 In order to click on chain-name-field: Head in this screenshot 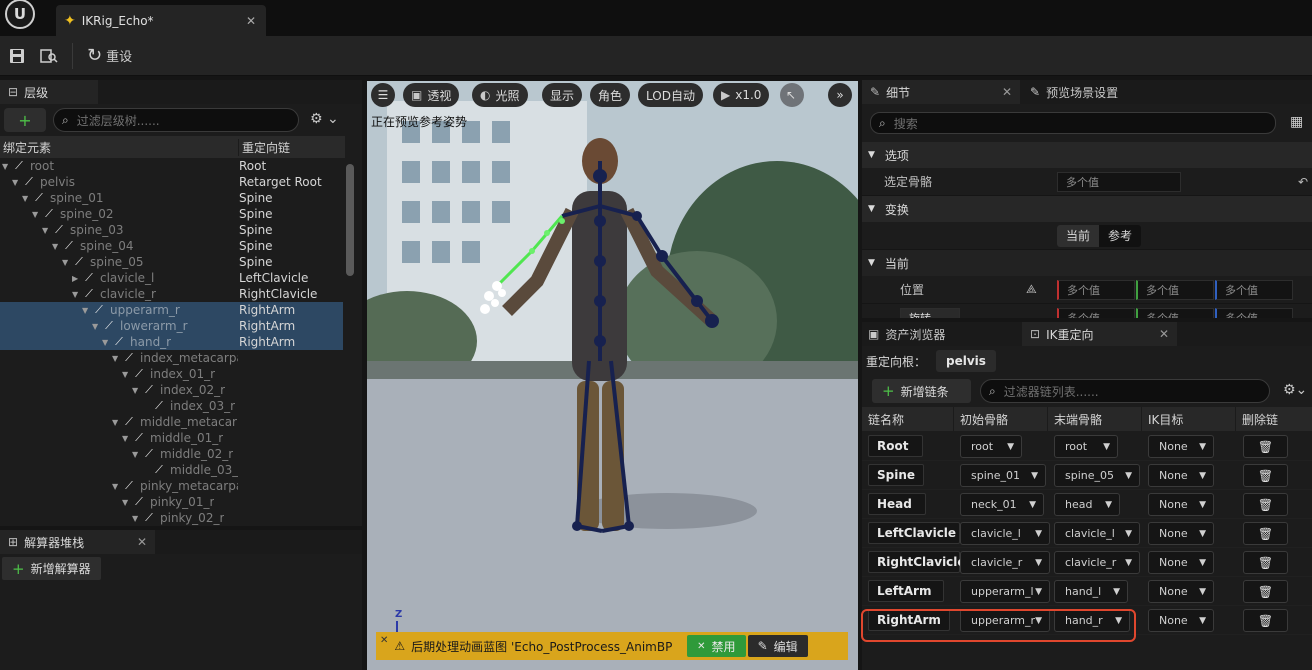, I will do `click(897, 504)`.